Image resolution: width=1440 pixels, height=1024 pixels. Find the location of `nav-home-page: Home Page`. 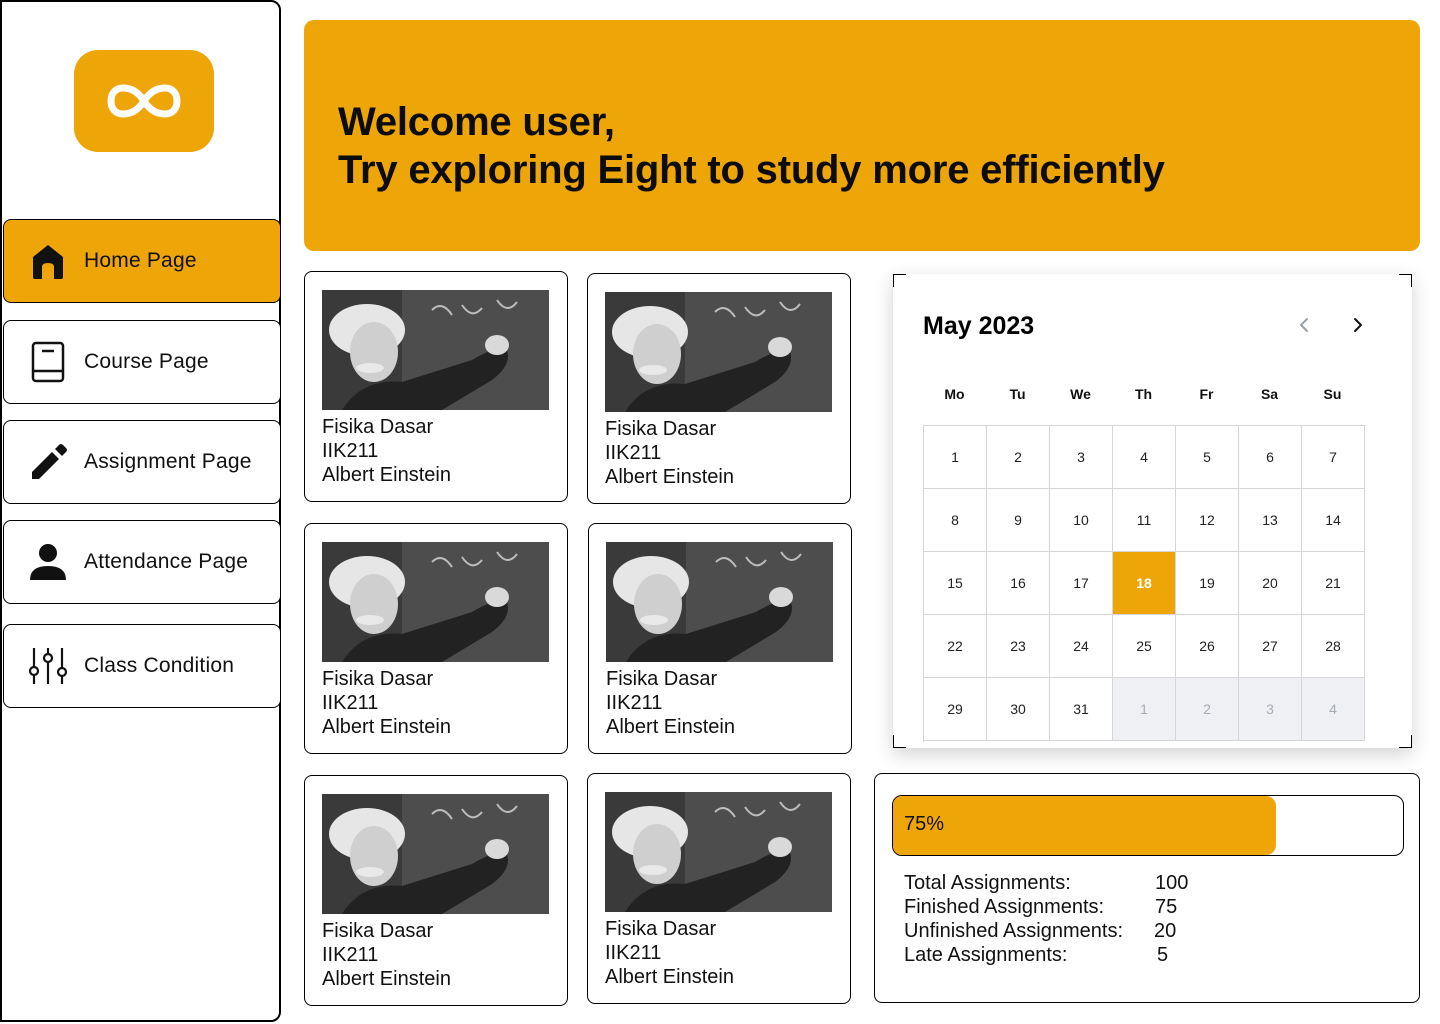

nav-home-page: Home Page is located at coordinates (142, 261).